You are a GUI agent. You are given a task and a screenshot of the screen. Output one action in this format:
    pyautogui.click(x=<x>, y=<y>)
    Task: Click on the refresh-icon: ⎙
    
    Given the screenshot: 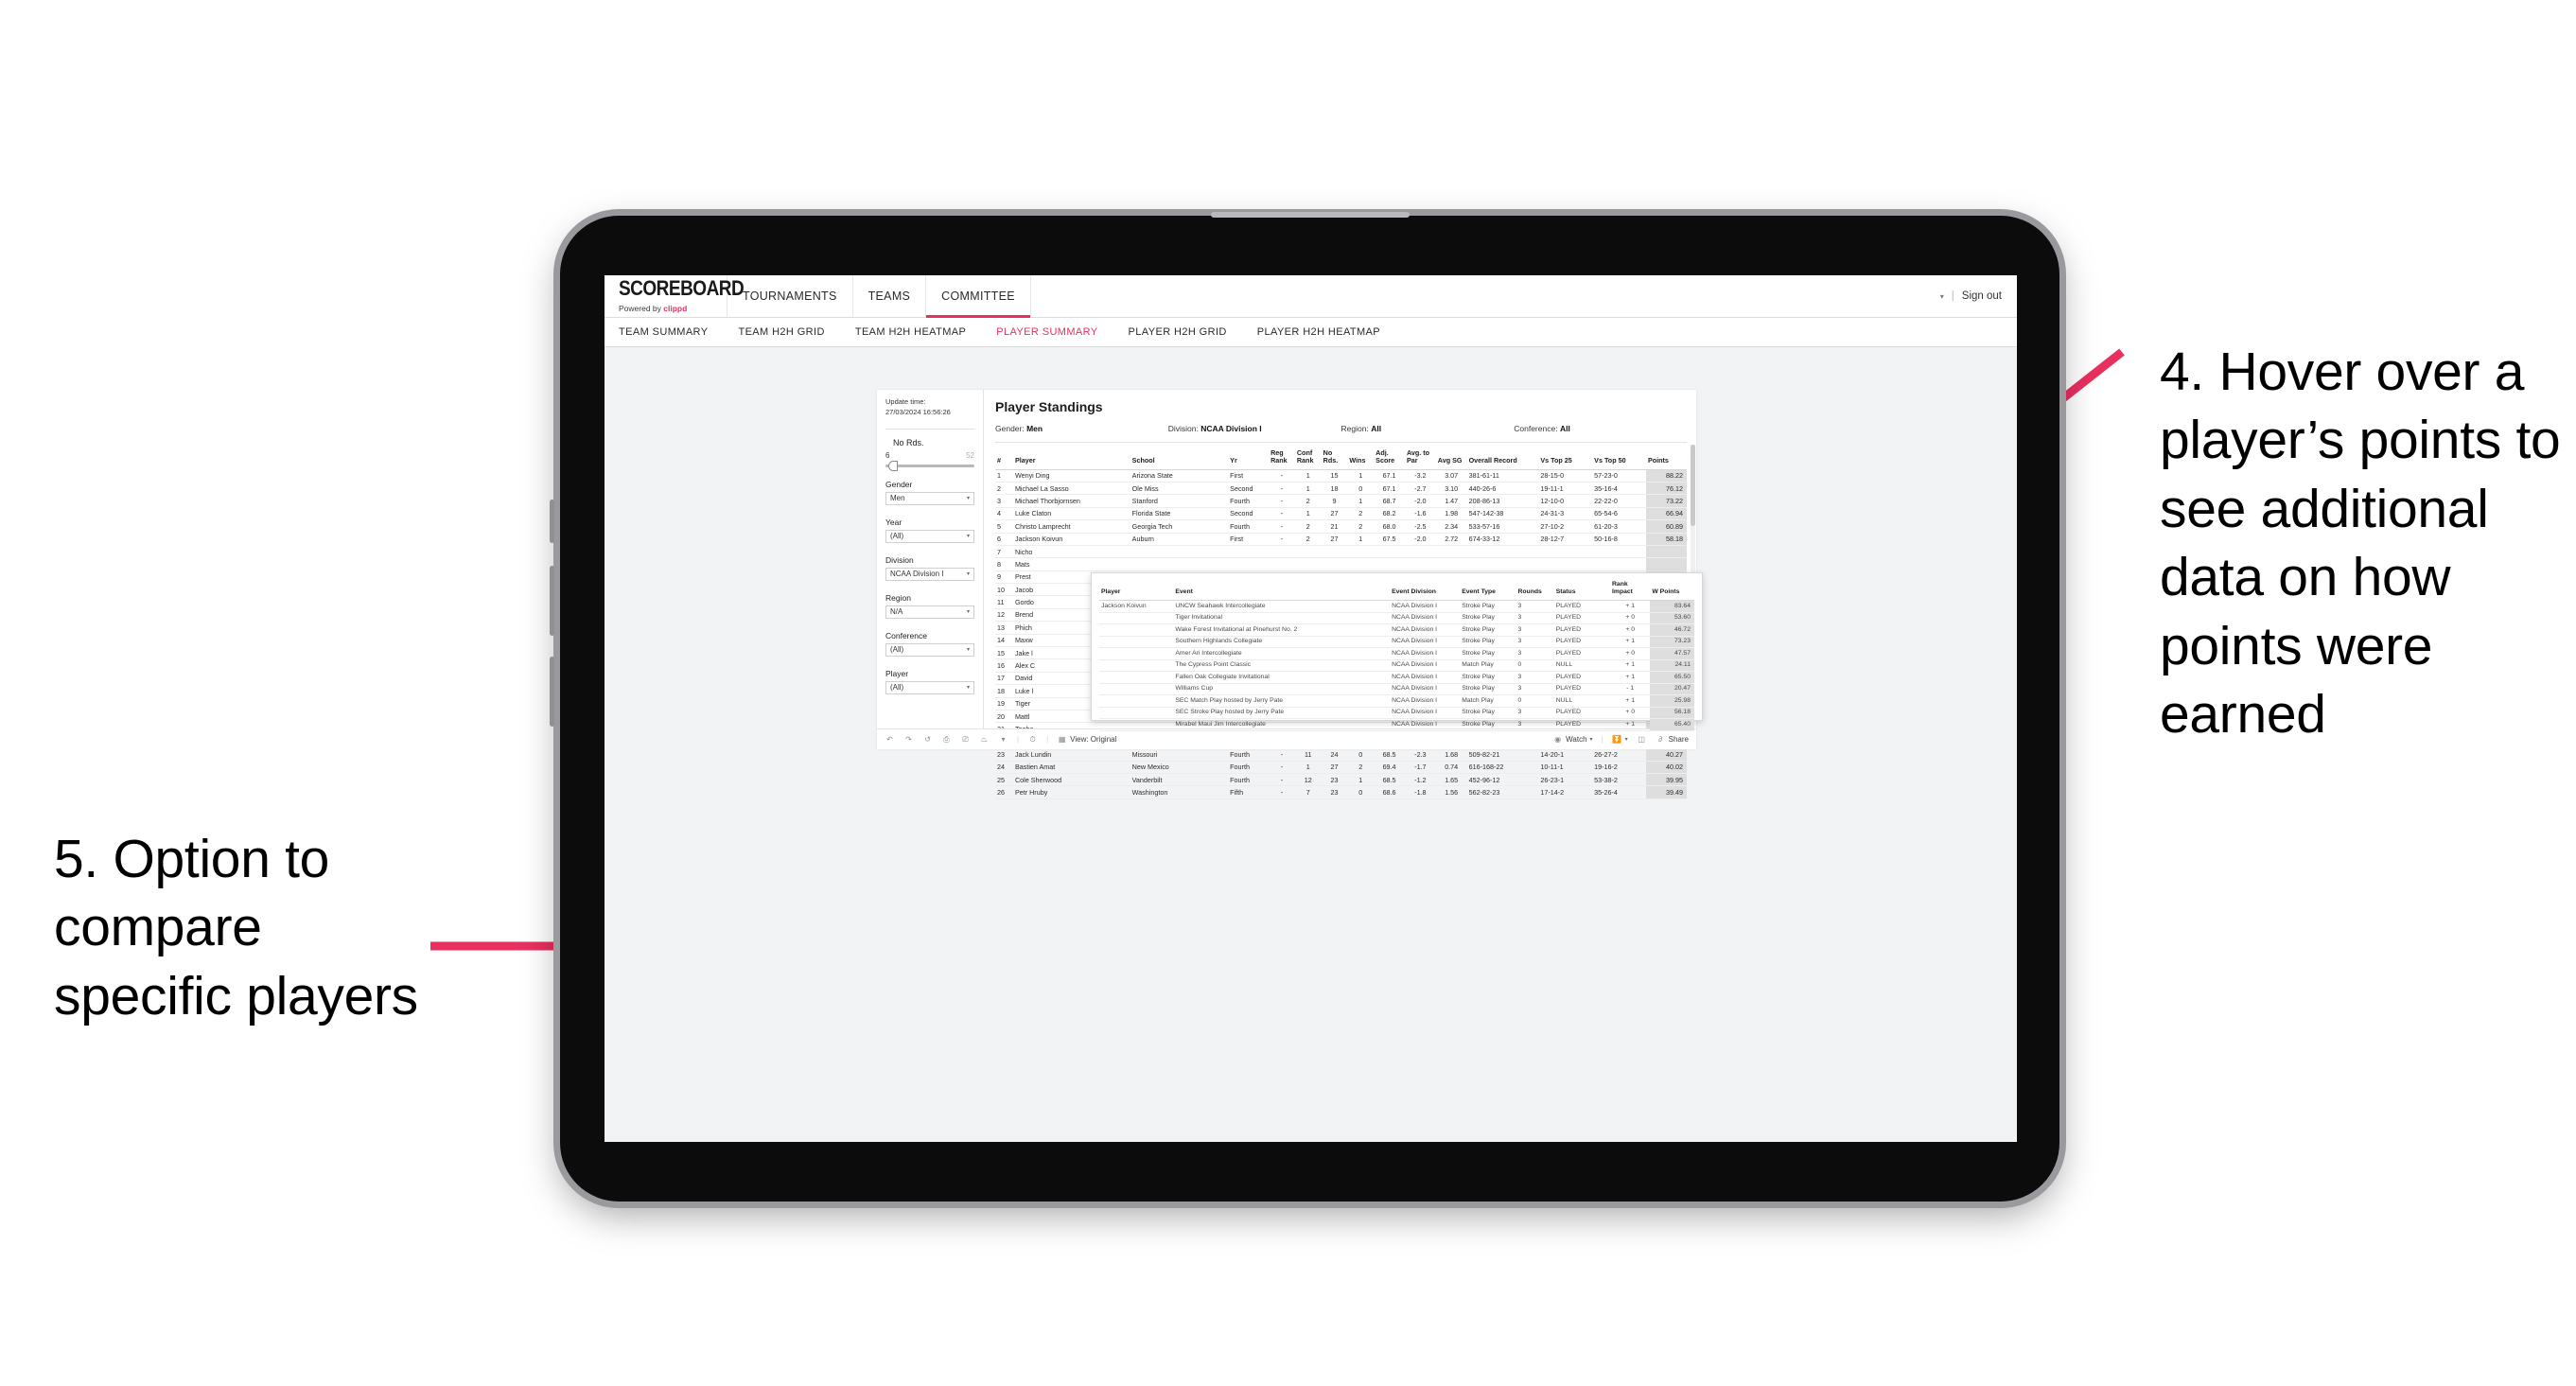 What is the action you would take?
    pyautogui.click(x=947, y=739)
    